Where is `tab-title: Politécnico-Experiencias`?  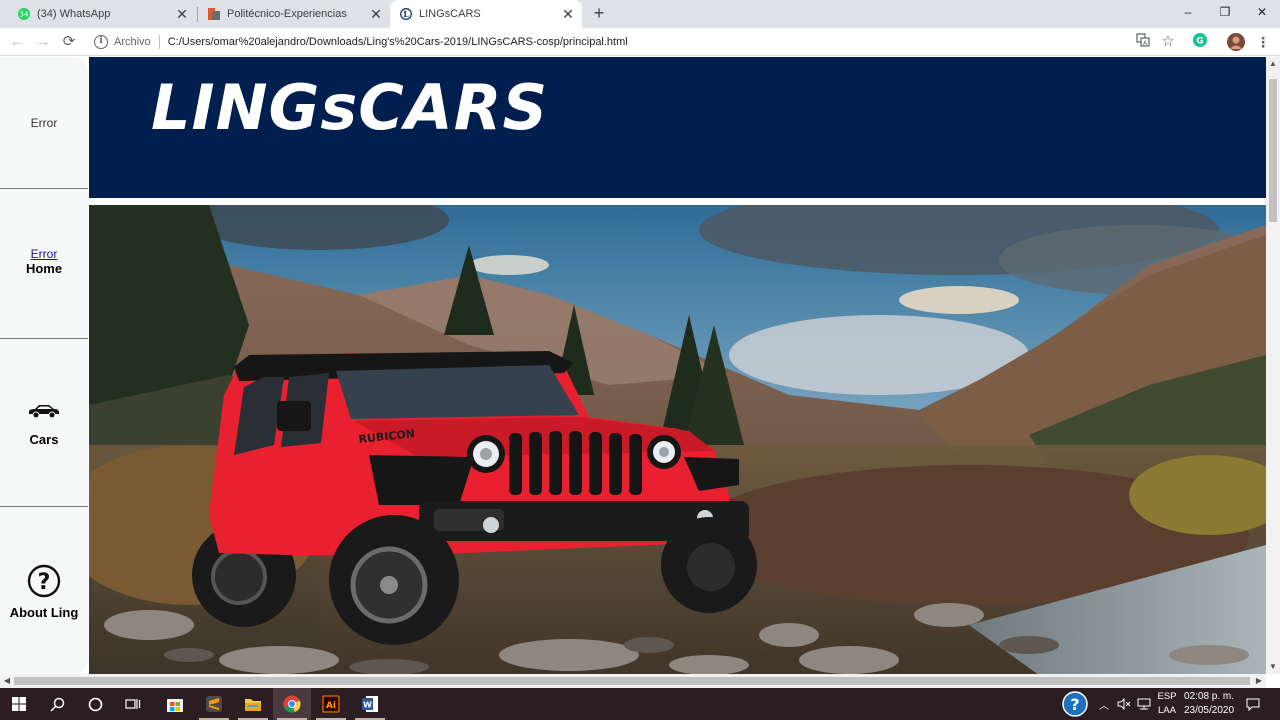 tab-title: Politécnico-Experiencias is located at coordinates (287, 14).